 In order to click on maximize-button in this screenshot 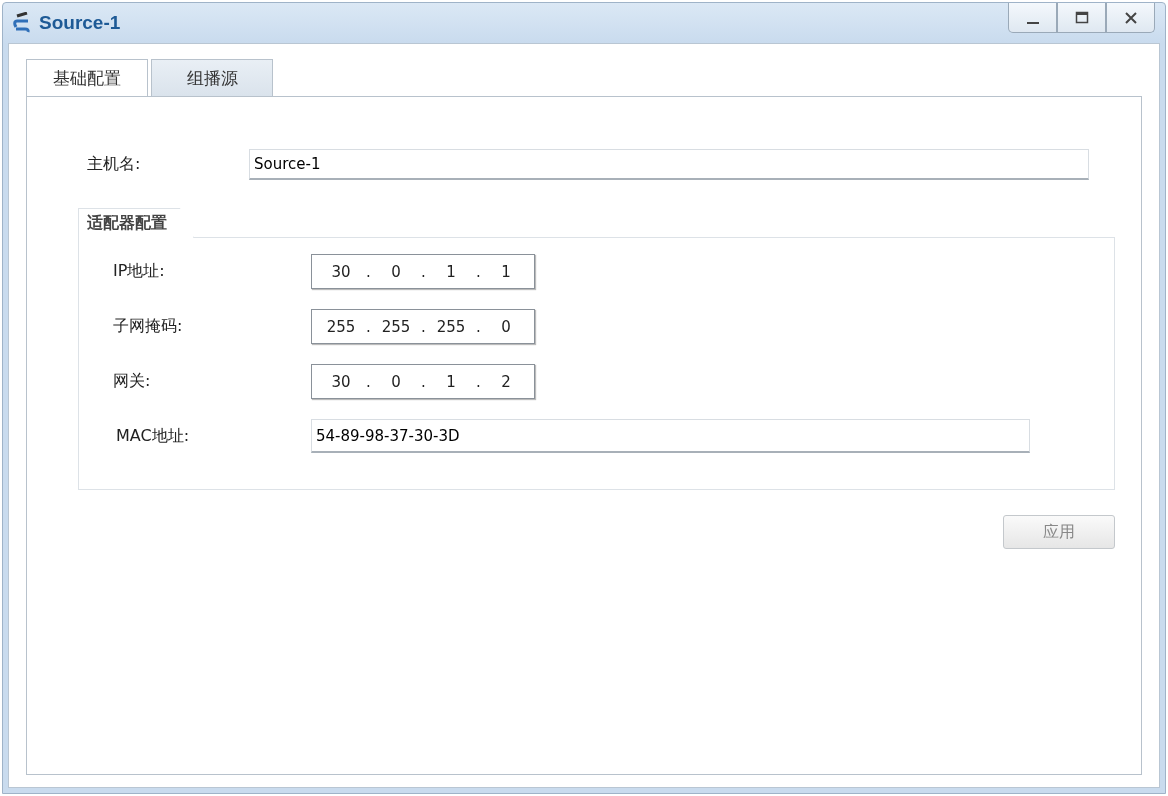, I will do `click(1081, 18)`.